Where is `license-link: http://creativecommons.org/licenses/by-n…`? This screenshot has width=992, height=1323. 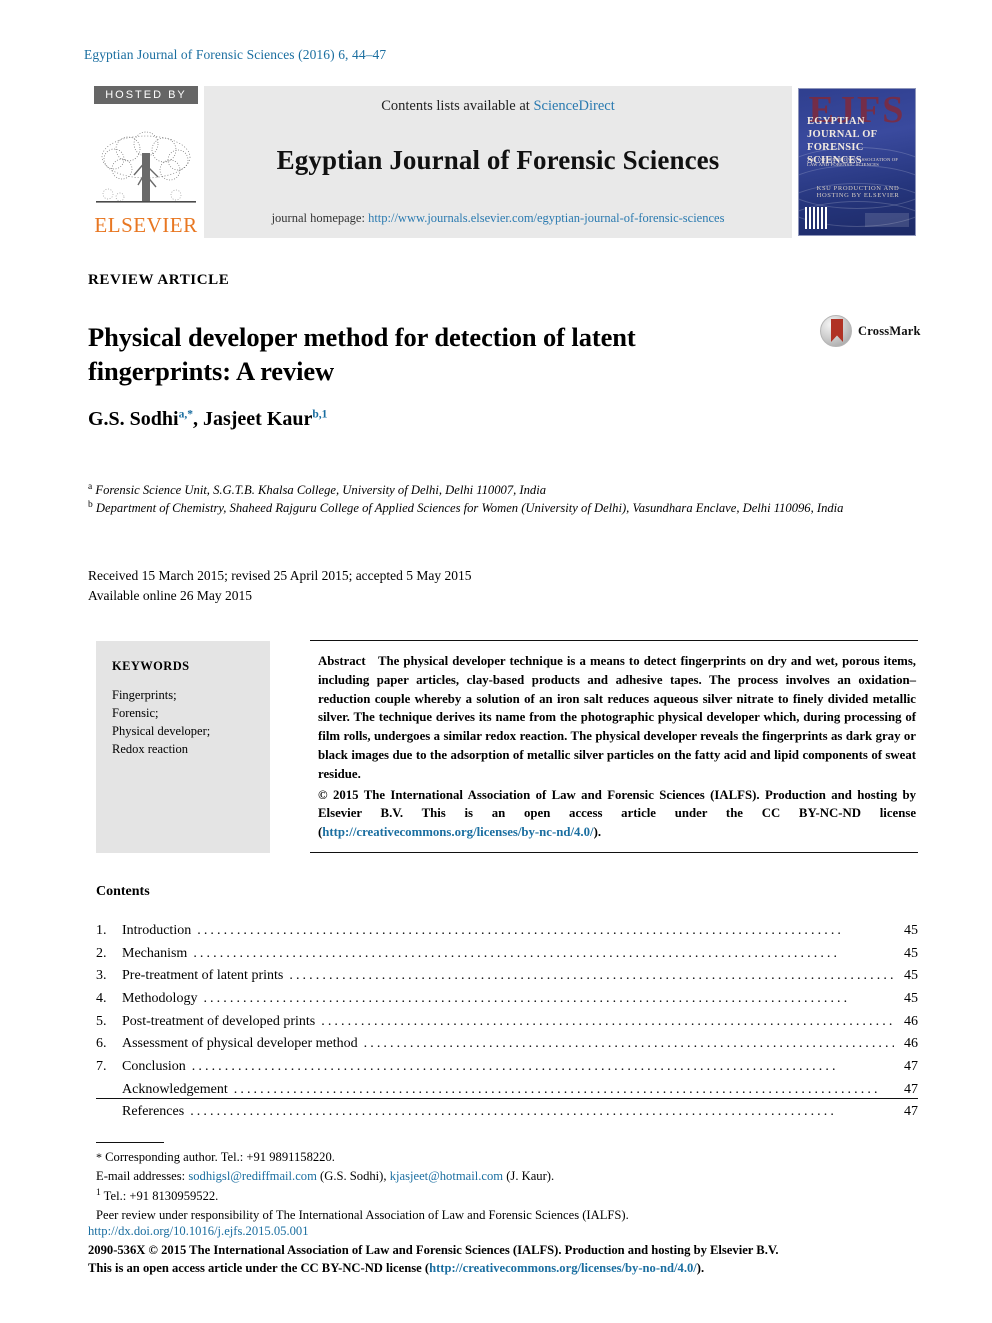
license-link: http://creativecommons.org/licenses/by-n… is located at coordinates (563, 1268).